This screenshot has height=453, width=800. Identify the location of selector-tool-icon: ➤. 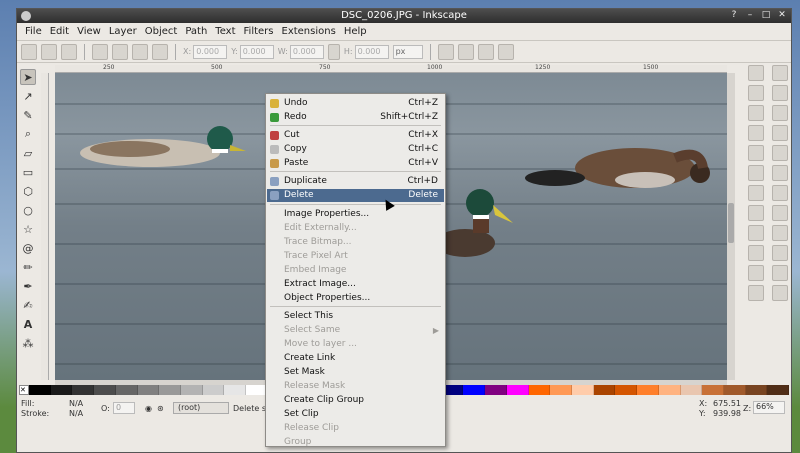
(28, 77).